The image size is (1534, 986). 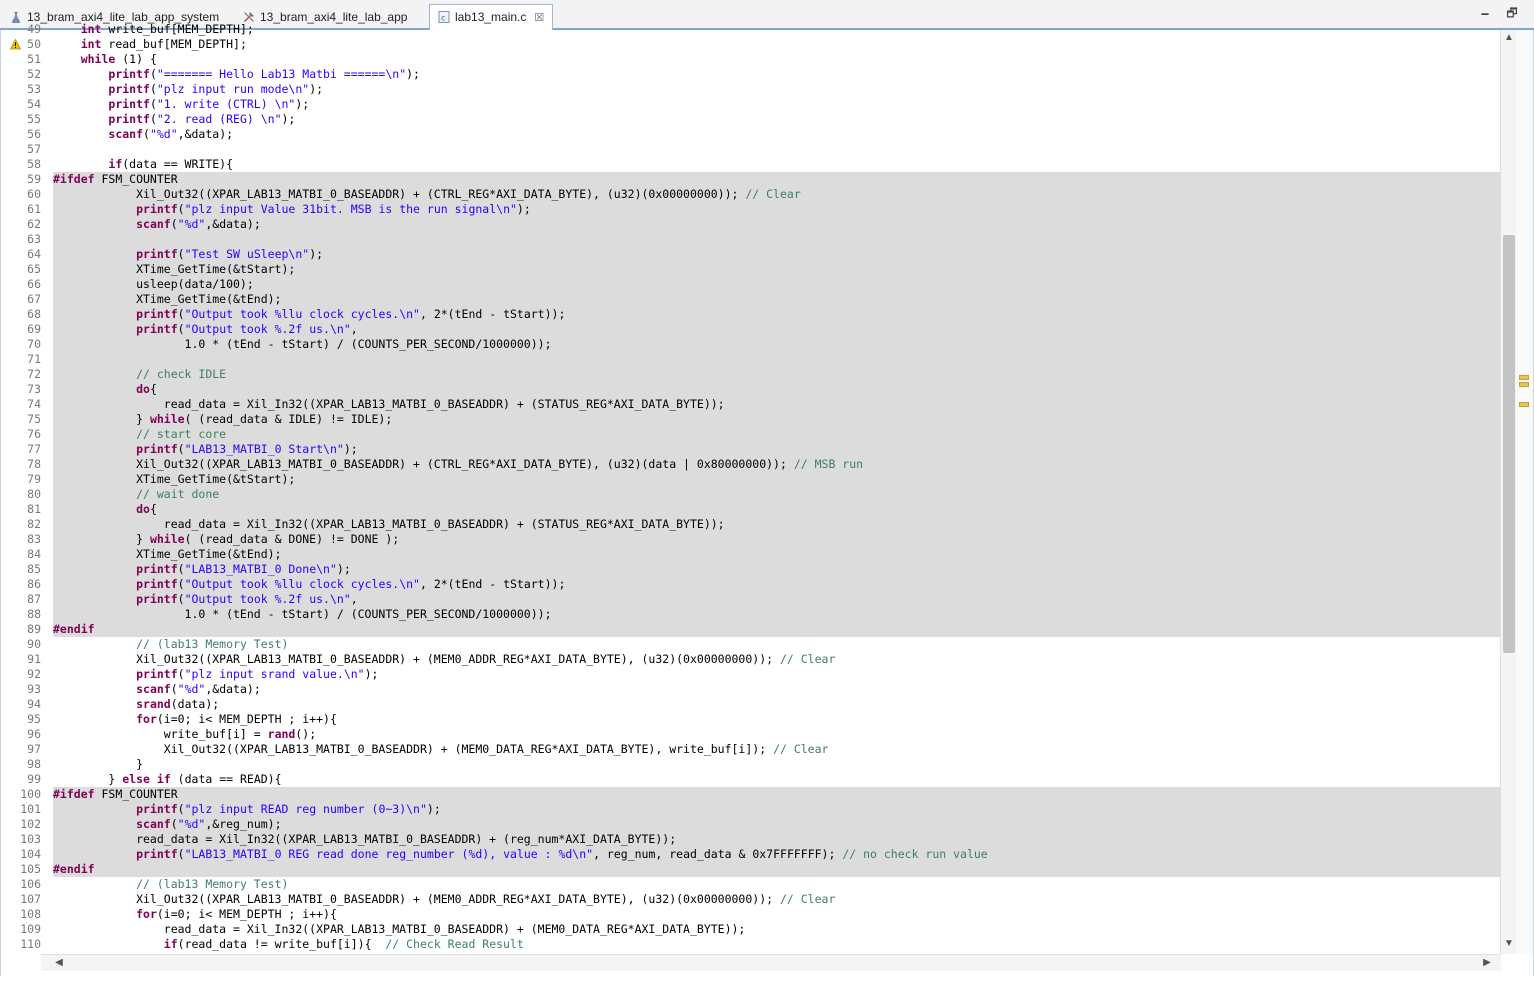 I want to click on code-text: do{, so click(x=777, y=509).